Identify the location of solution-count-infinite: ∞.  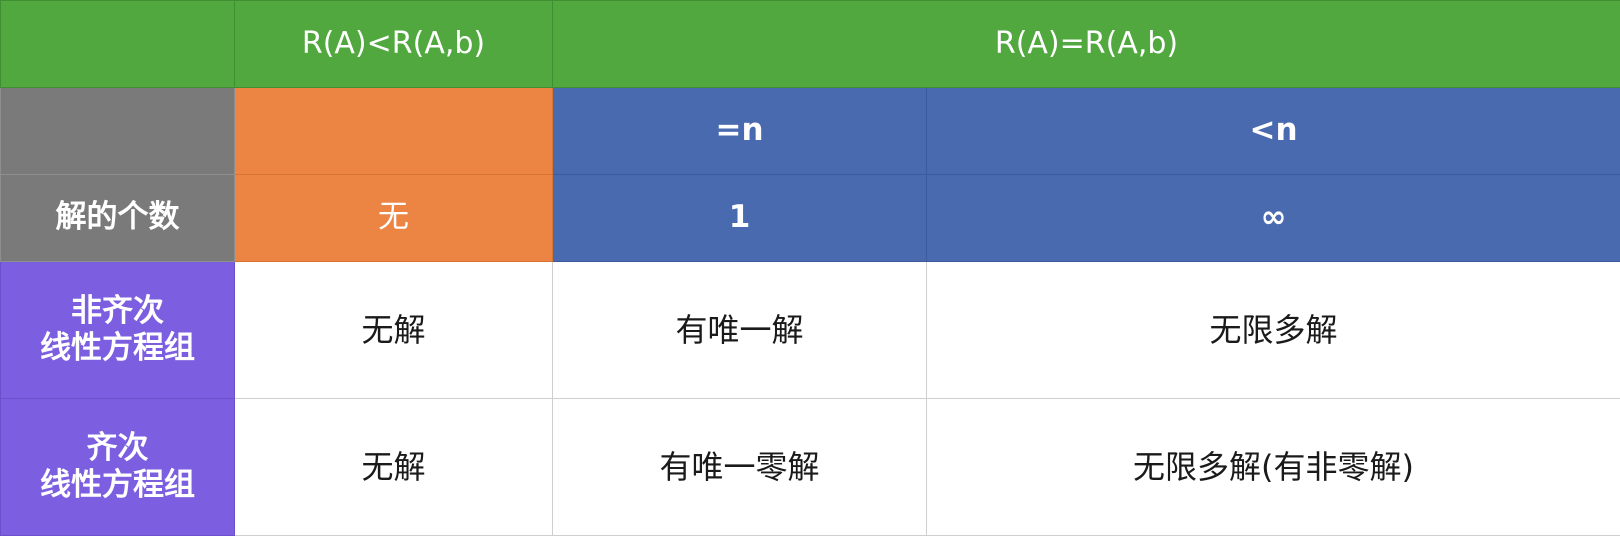
(1273, 218).